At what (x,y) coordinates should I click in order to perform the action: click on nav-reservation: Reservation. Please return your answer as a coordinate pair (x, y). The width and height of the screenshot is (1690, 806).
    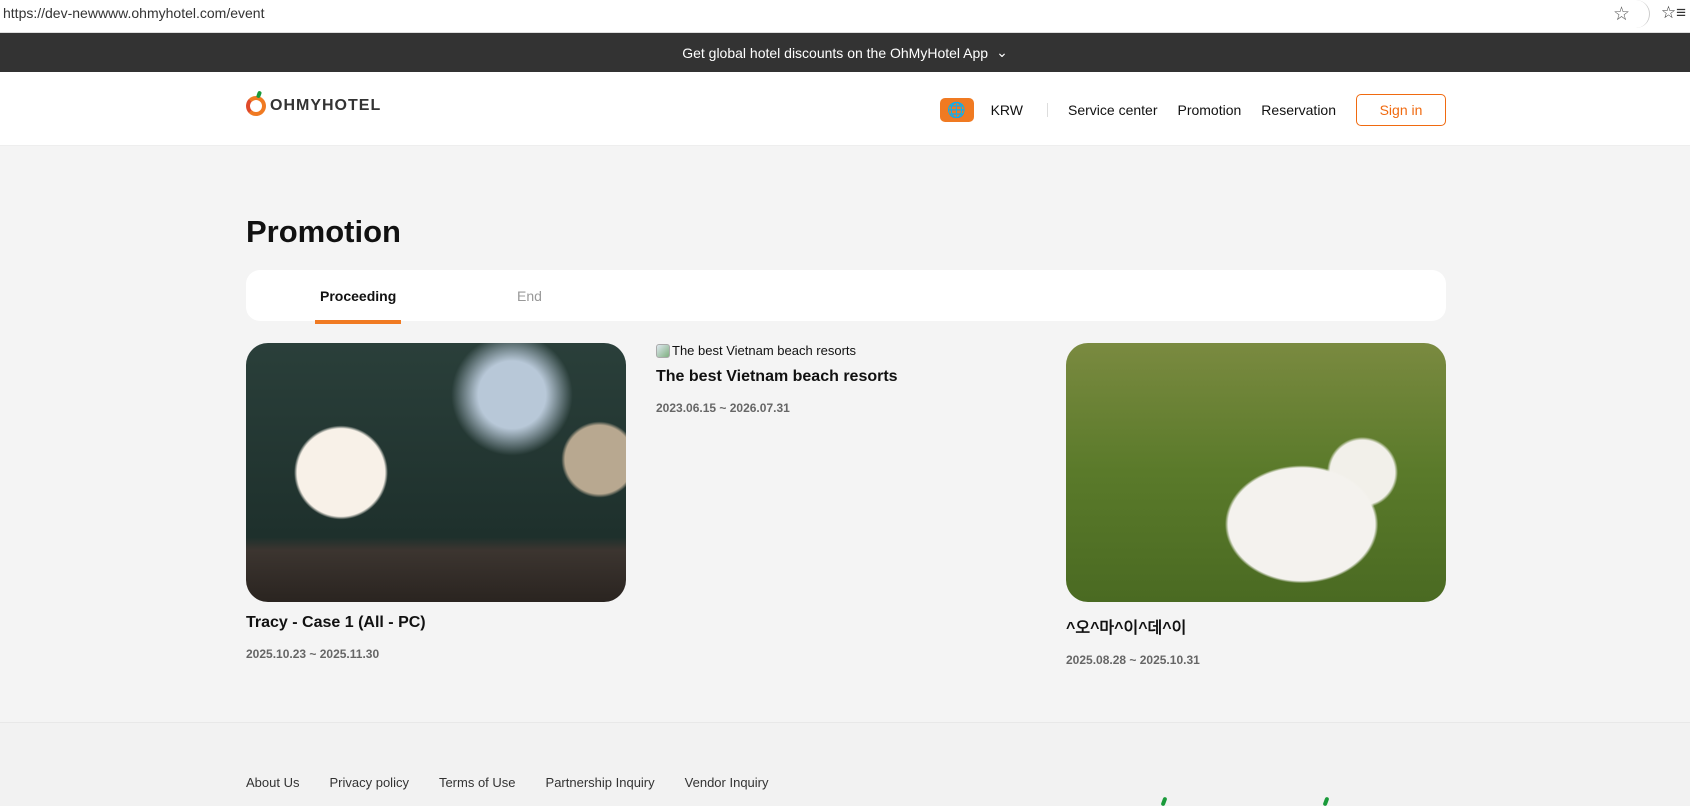
    Looking at the image, I should click on (1298, 110).